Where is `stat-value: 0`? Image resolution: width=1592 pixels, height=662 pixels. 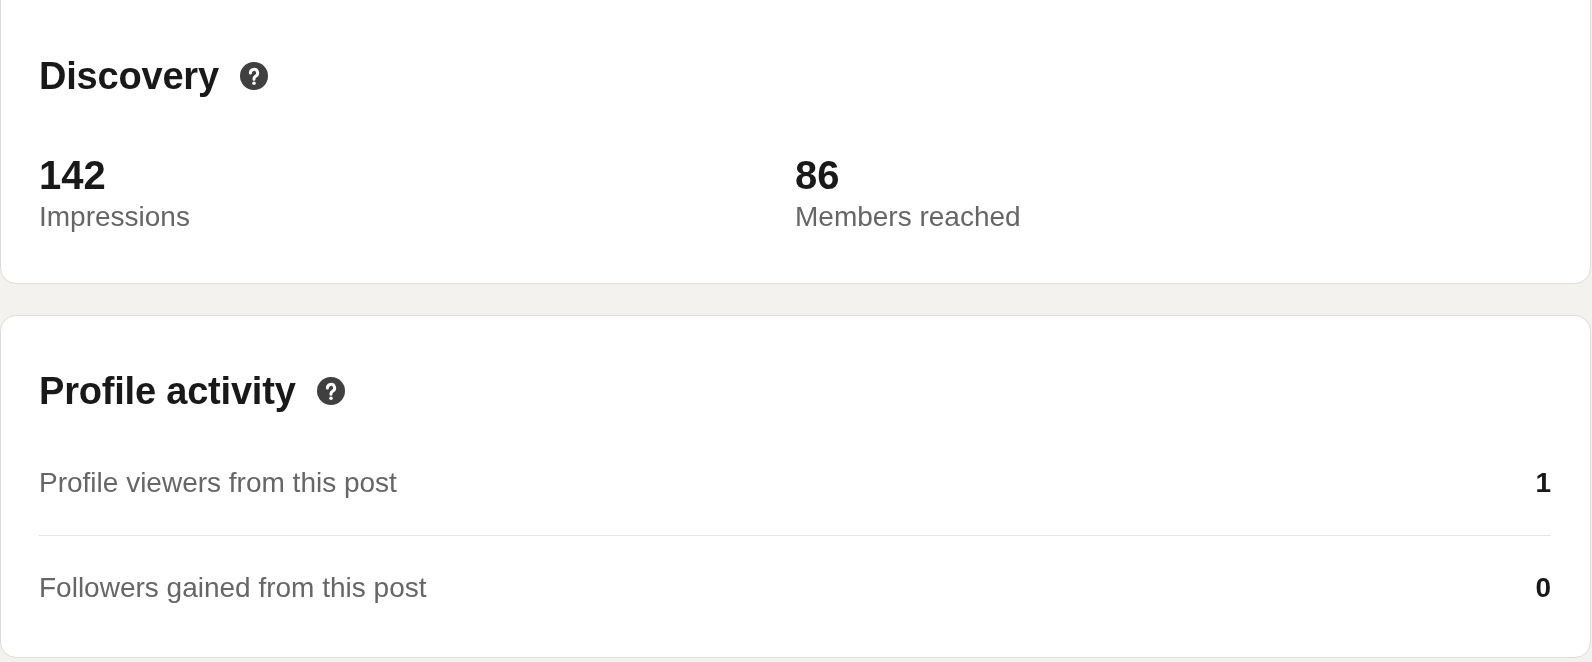
stat-value: 0 is located at coordinates (1543, 588).